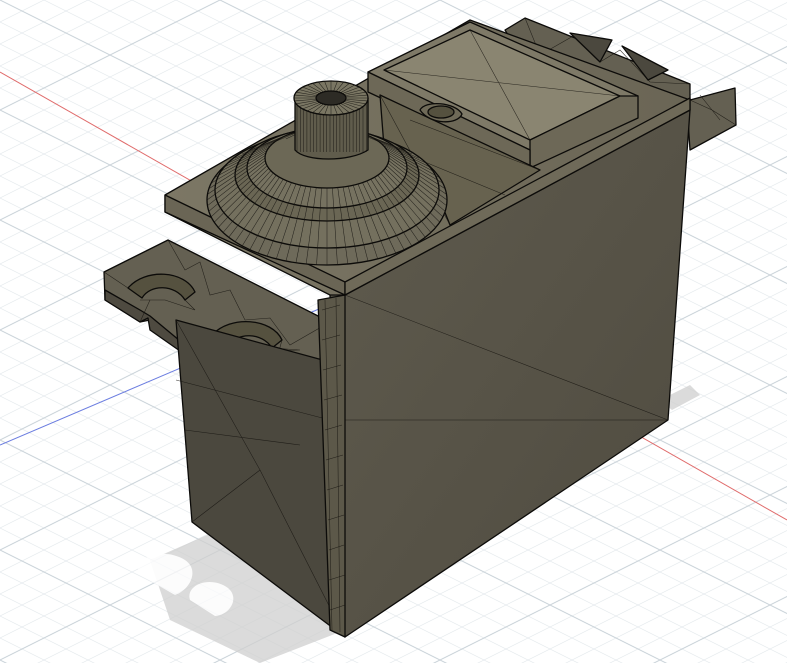  Describe the element at coordinates (331, 120) in the screenshot. I see `output-spline-shaft` at that location.